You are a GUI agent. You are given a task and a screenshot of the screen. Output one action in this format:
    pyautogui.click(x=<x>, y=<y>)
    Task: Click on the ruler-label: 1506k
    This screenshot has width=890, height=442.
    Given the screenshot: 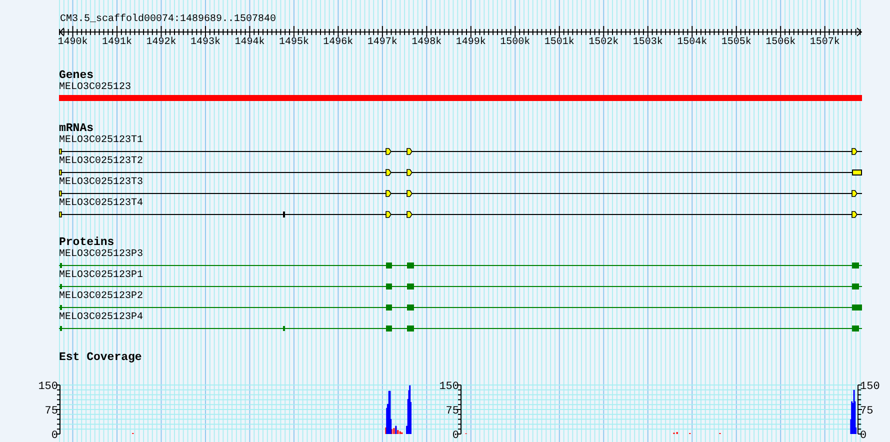 What is the action you would take?
    pyautogui.click(x=781, y=42)
    